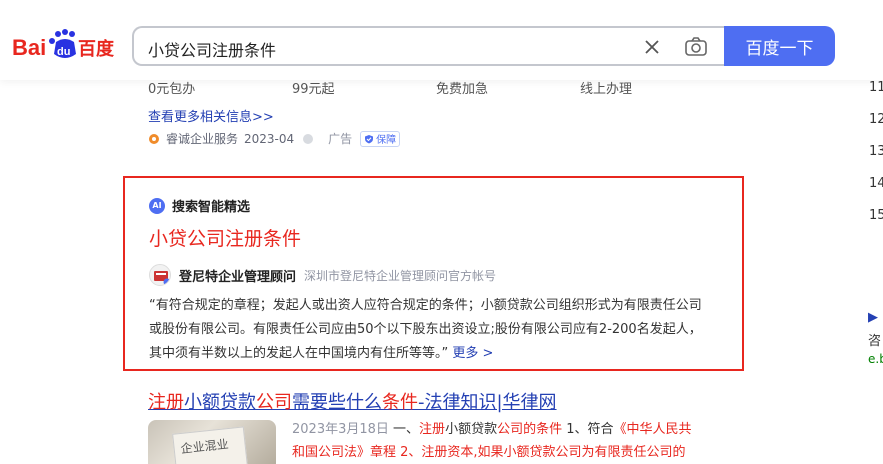 Image resolution: width=883 pixels, height=464 pixels. I want to click on company-logo-icon, so click(162, 278).